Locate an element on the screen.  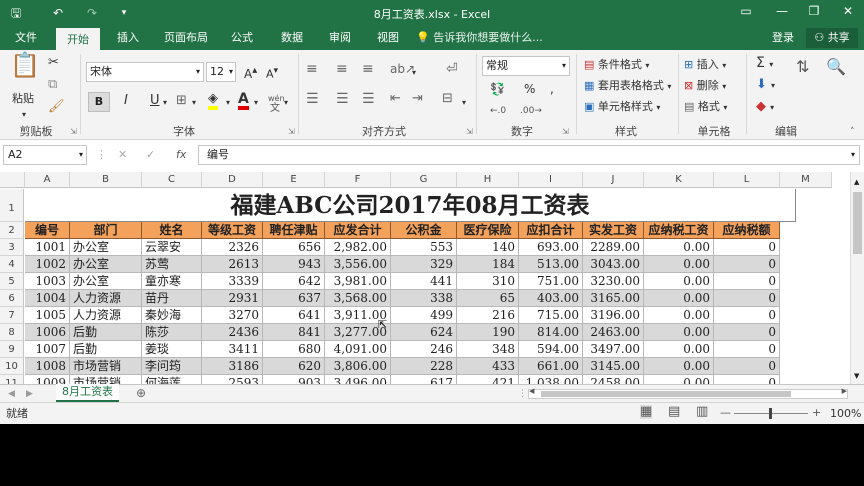
header-cell: 聘任津贴 is located at coordinates (294, 230).